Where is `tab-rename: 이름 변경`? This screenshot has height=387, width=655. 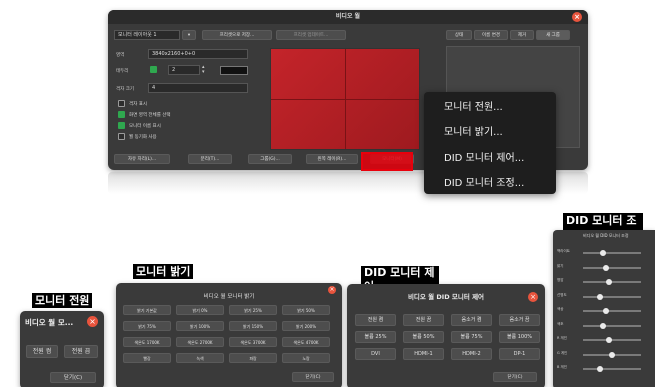
tab-rename: 이름 변경 is located at coordinates (491, 35).